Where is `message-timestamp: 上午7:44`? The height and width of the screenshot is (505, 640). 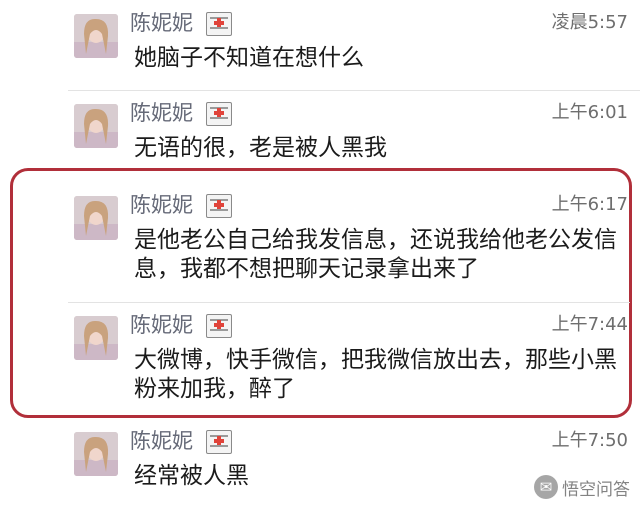
message-timestamp: 上午7:44 is located at coordinates (589, 324).